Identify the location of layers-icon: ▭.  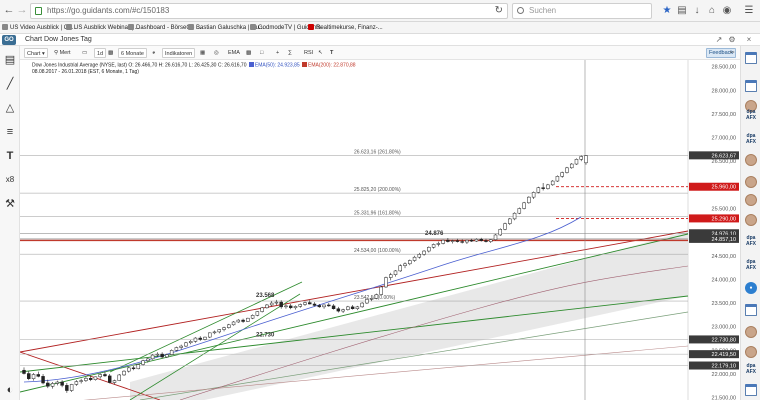
(84, 53).